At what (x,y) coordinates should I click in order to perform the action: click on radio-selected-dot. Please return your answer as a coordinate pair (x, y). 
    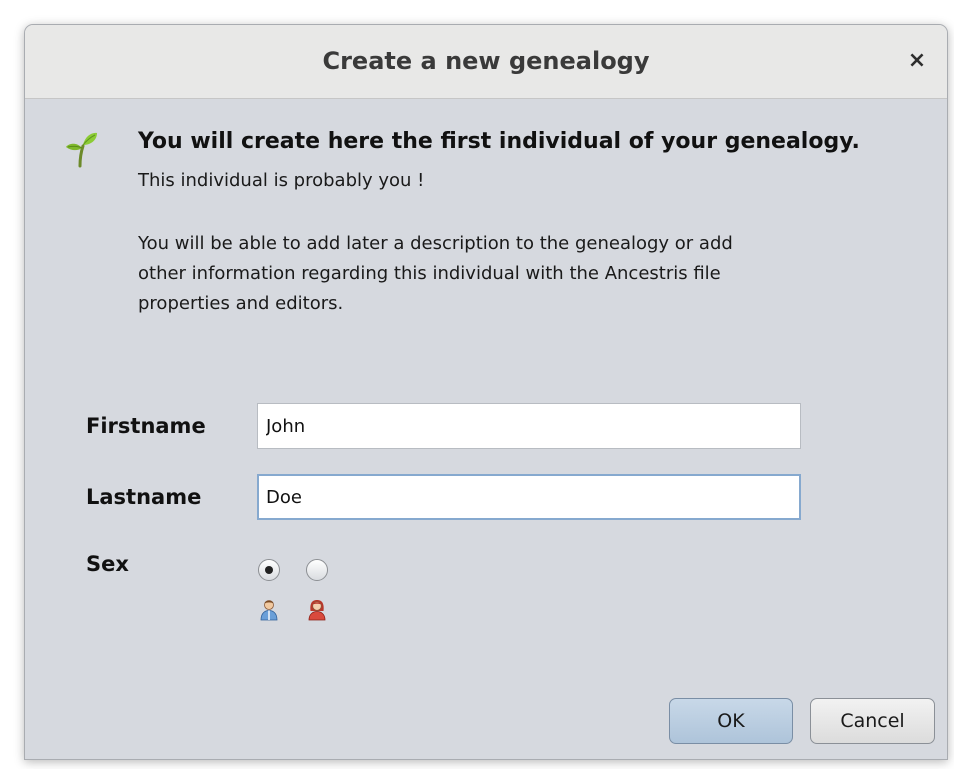
    Looking at the image, I should click on (269, 570).